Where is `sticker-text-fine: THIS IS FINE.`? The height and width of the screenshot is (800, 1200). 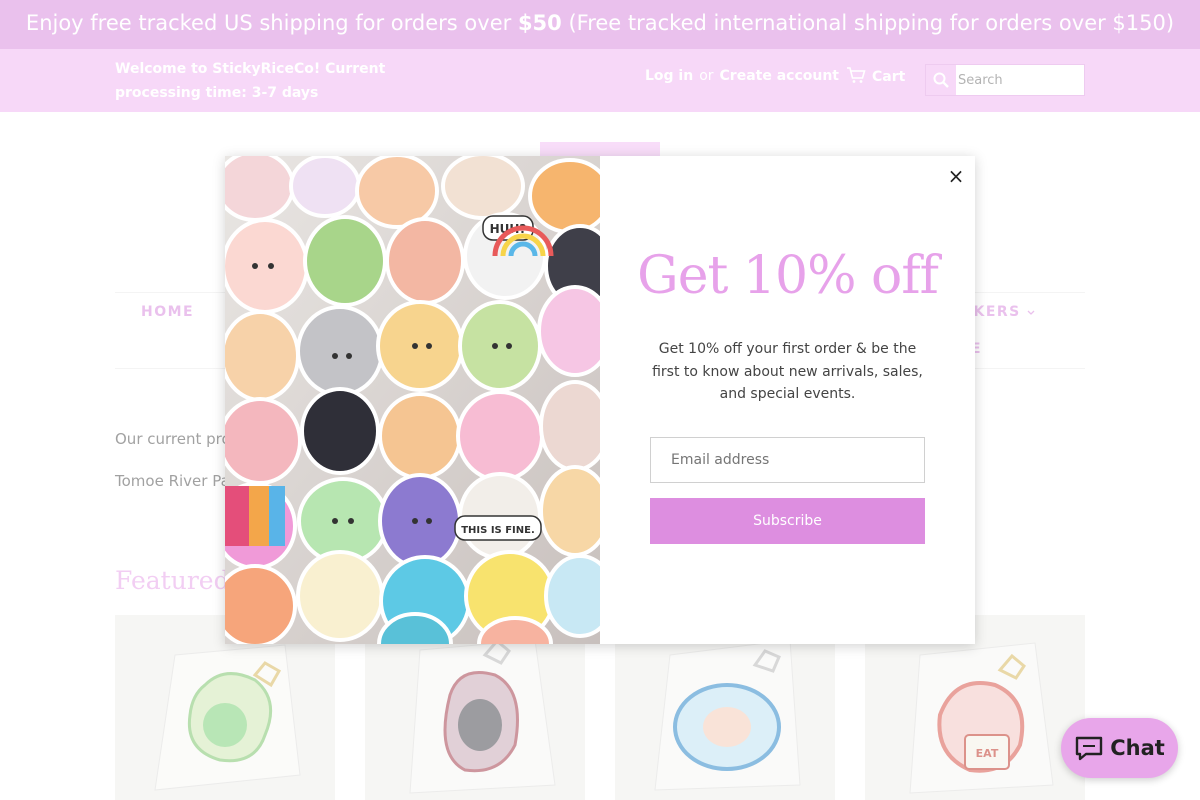 sticker-text-fine: THIS IS FINE. is located at coordinates (498, 530).